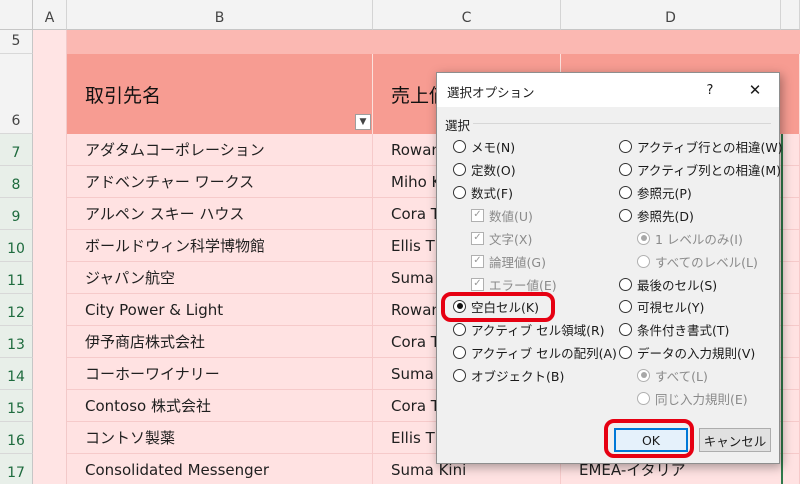  Describe the element at coordinates (671, 307) in the screenshot. I see `option-label: 可視セル(Y)` at that location.